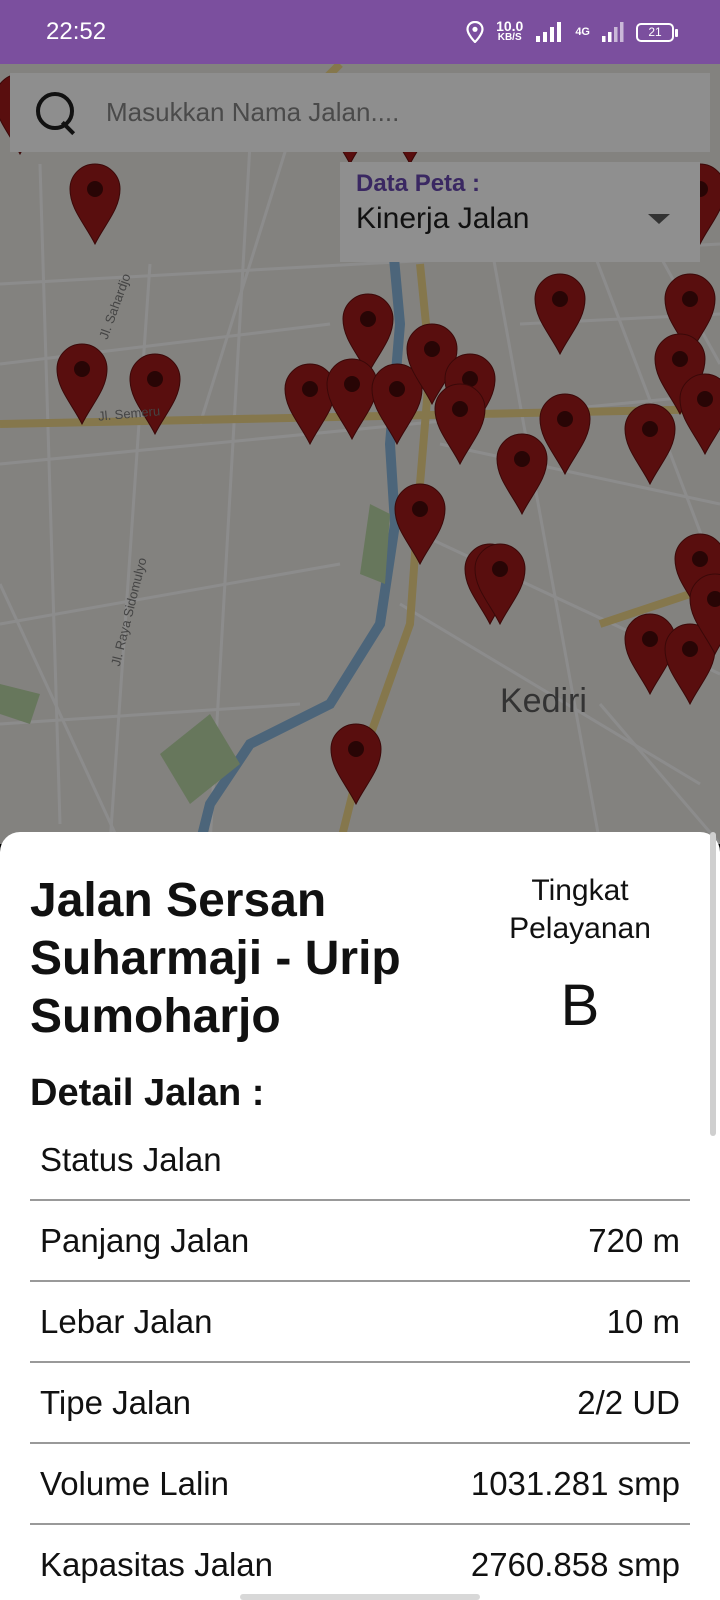 This screenshot has height=1600, width=720. I want to click on map-data-value: Kinerja Jalan, so click(442, 219).